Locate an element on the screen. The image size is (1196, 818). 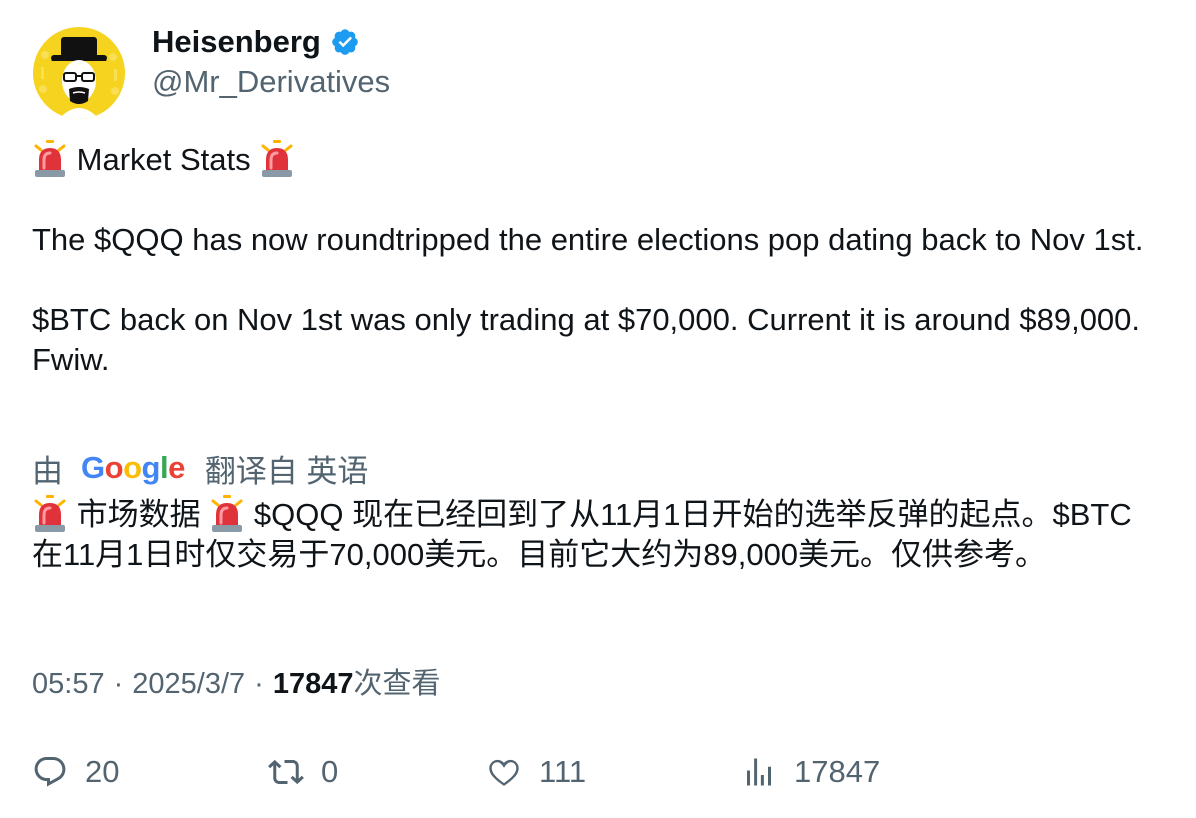
tweet-date: 2025/3/7 is located at coordinates (188, 684).